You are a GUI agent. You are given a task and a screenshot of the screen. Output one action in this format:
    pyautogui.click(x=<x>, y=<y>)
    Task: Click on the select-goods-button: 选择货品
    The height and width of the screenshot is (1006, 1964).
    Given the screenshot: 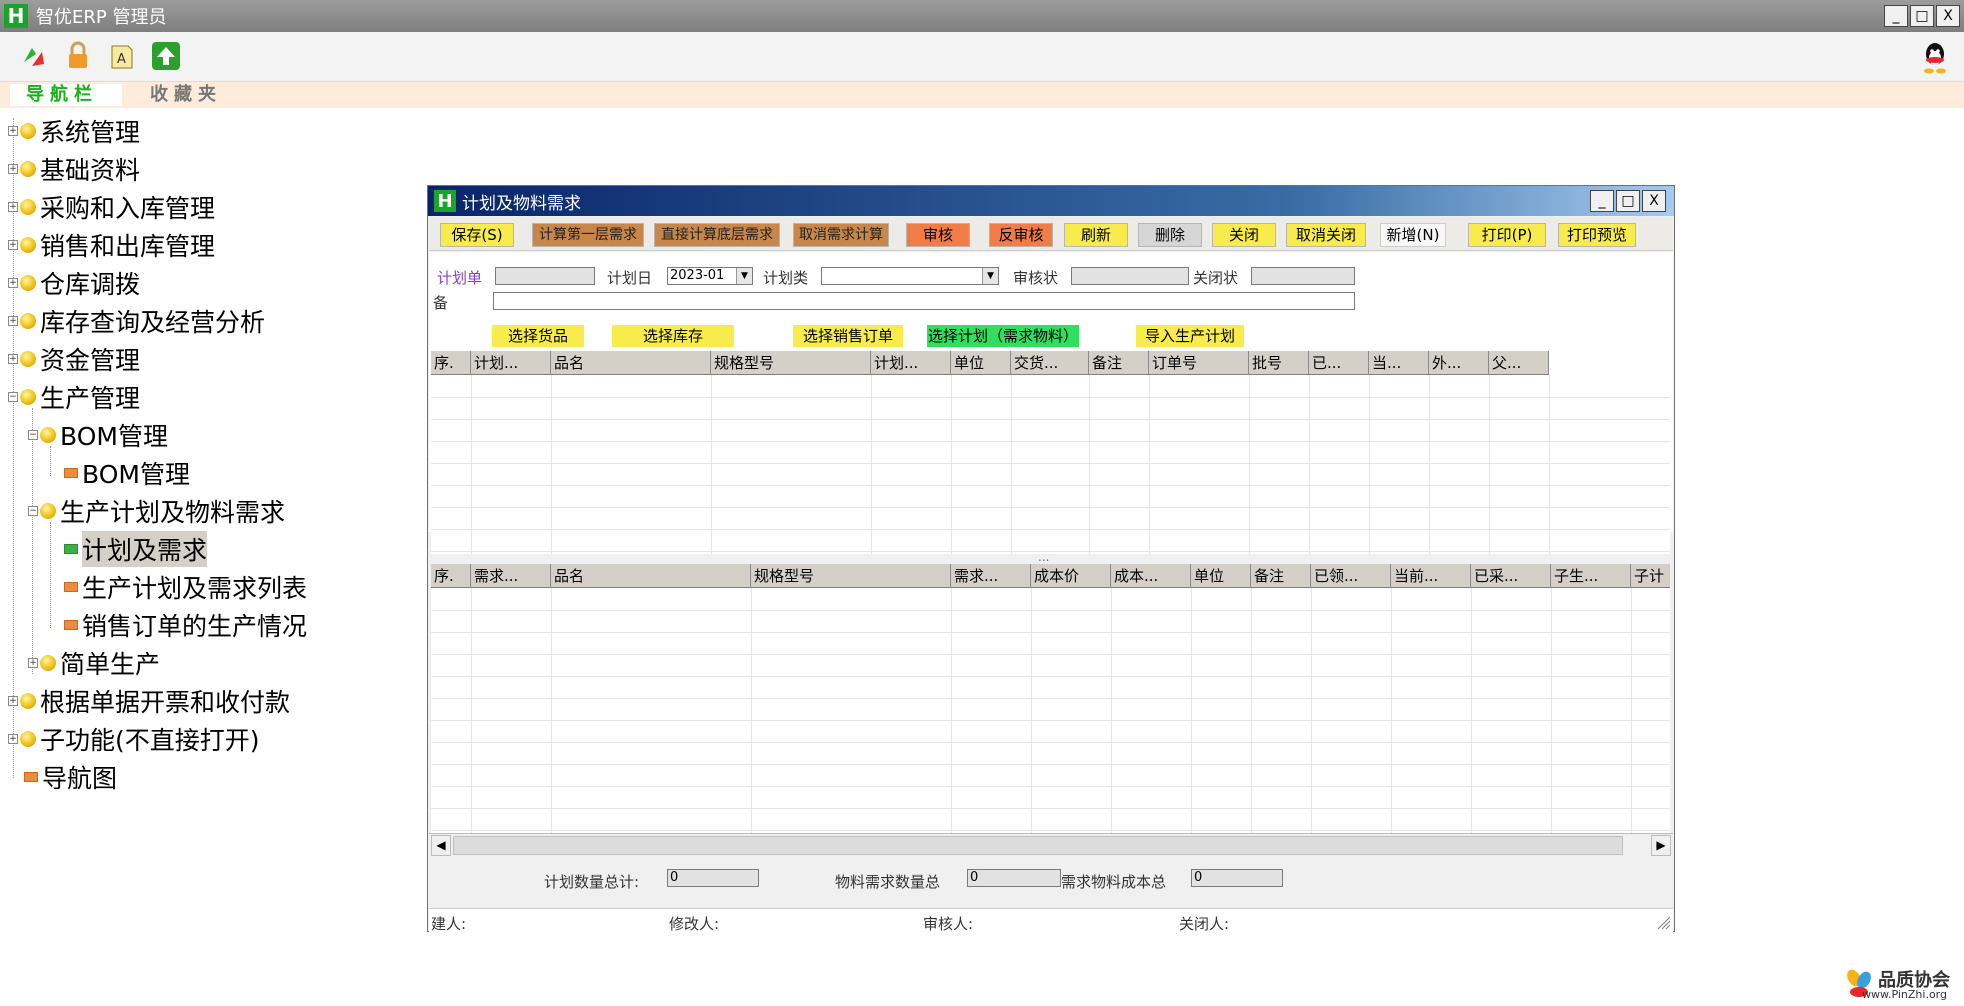 What is the action you would take?
    pyautogui.click(x=538, y=336)
    